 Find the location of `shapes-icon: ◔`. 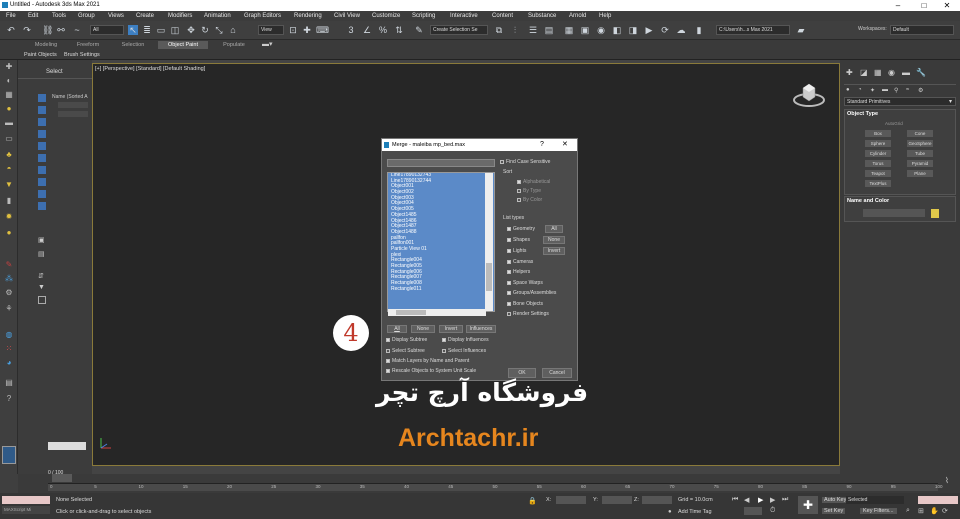

shapes-icon: ◔ is located at coordinates (860, 90).